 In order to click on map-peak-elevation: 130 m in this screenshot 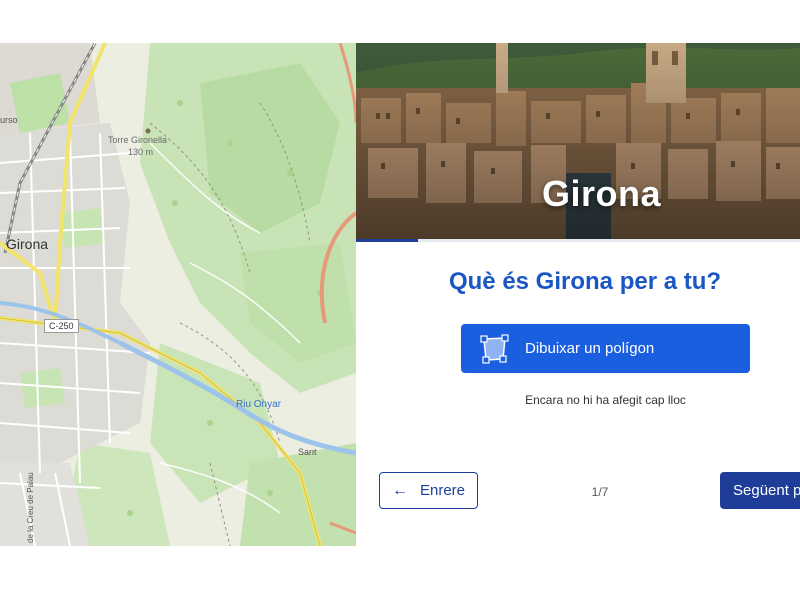, I will do `click(141, 152)`.